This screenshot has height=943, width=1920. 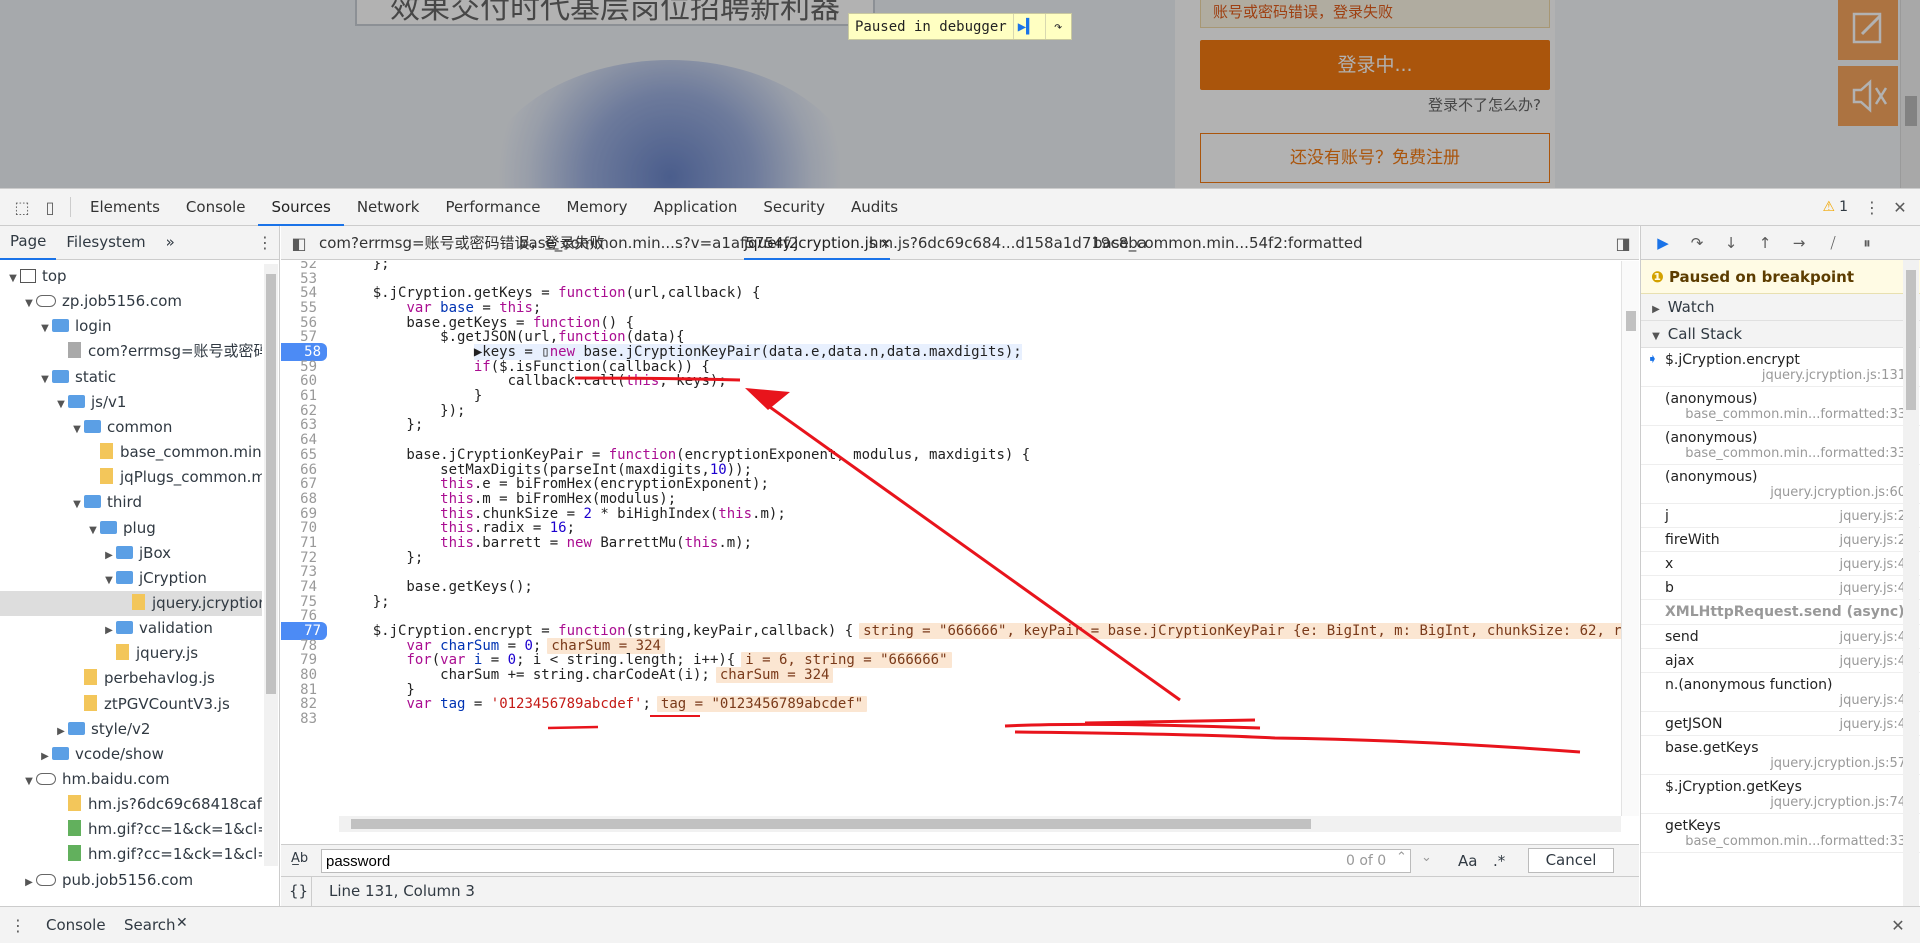 I want to click on tree-item: perbehavlog.js, so click(x=131, y=678).